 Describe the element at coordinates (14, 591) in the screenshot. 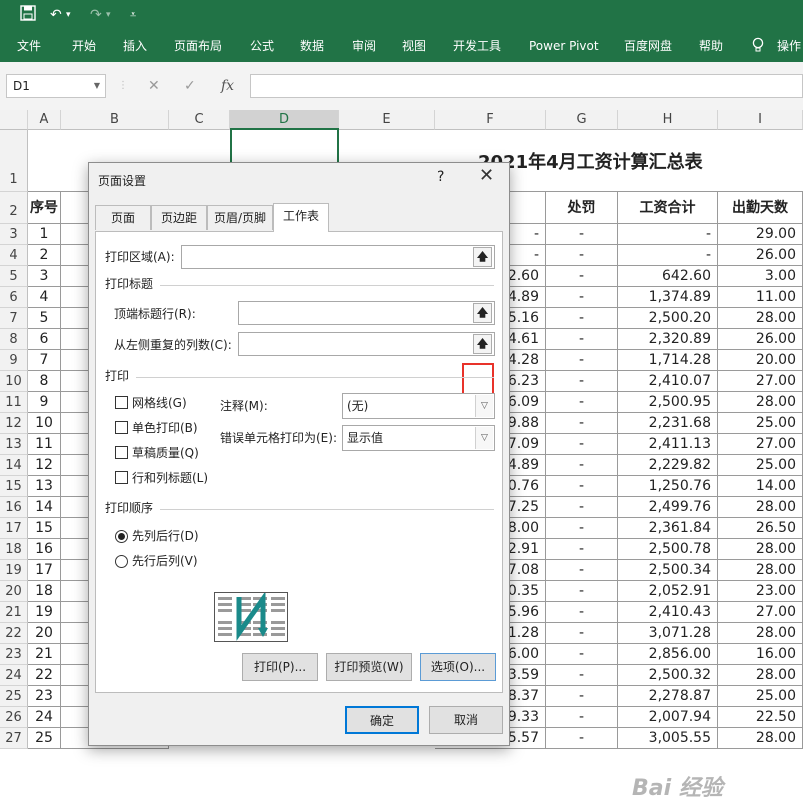

I see `row-header-20: 20` at that location.